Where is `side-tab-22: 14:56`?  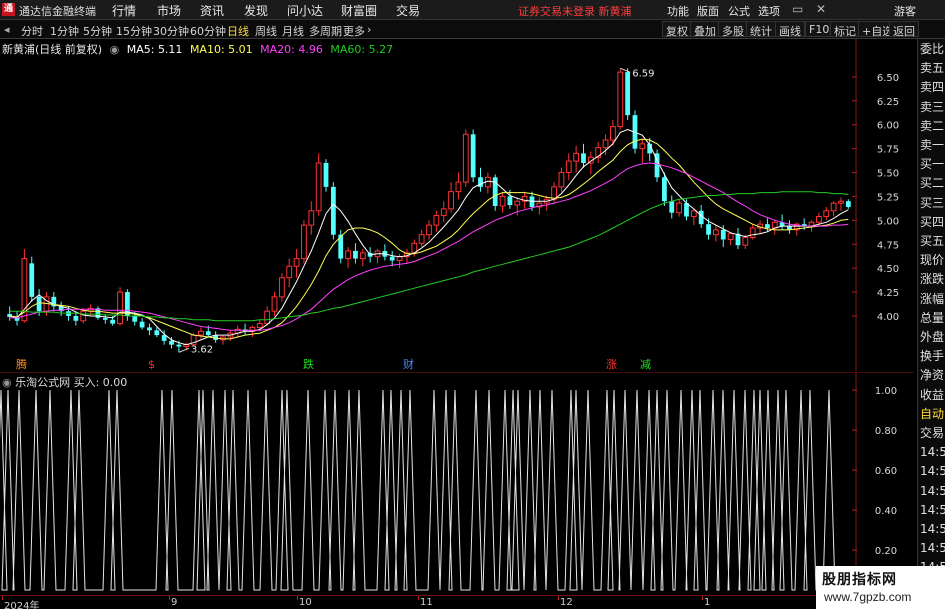 side-tab-22: 14:56 is located at coordinates (932, 471).